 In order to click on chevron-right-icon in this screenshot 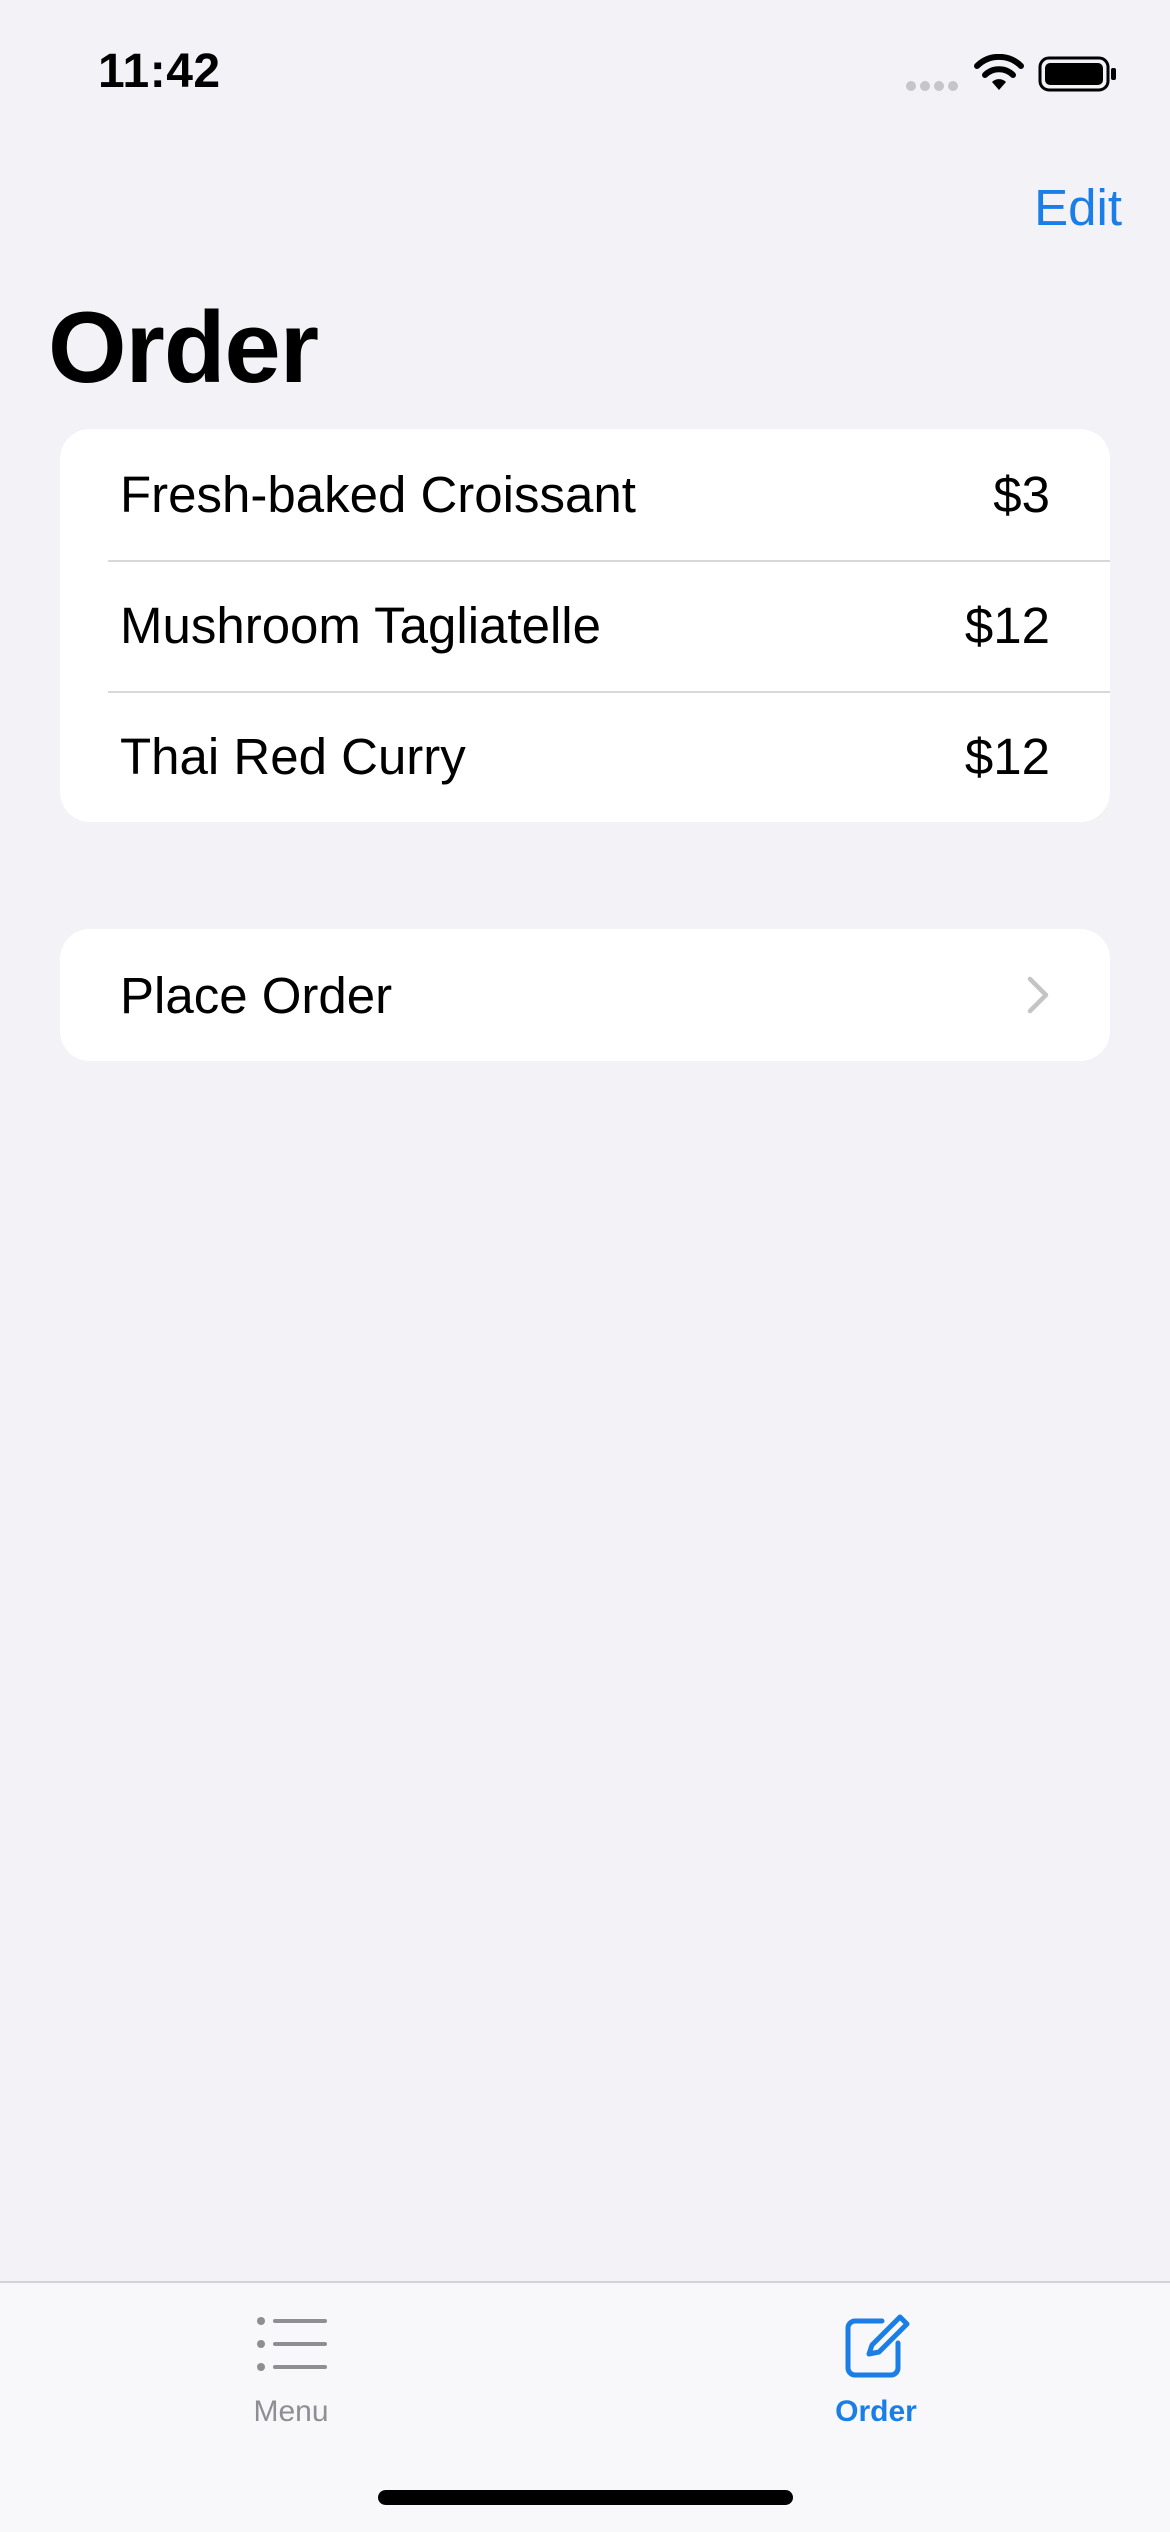, I will do `click(1038, 995)`.